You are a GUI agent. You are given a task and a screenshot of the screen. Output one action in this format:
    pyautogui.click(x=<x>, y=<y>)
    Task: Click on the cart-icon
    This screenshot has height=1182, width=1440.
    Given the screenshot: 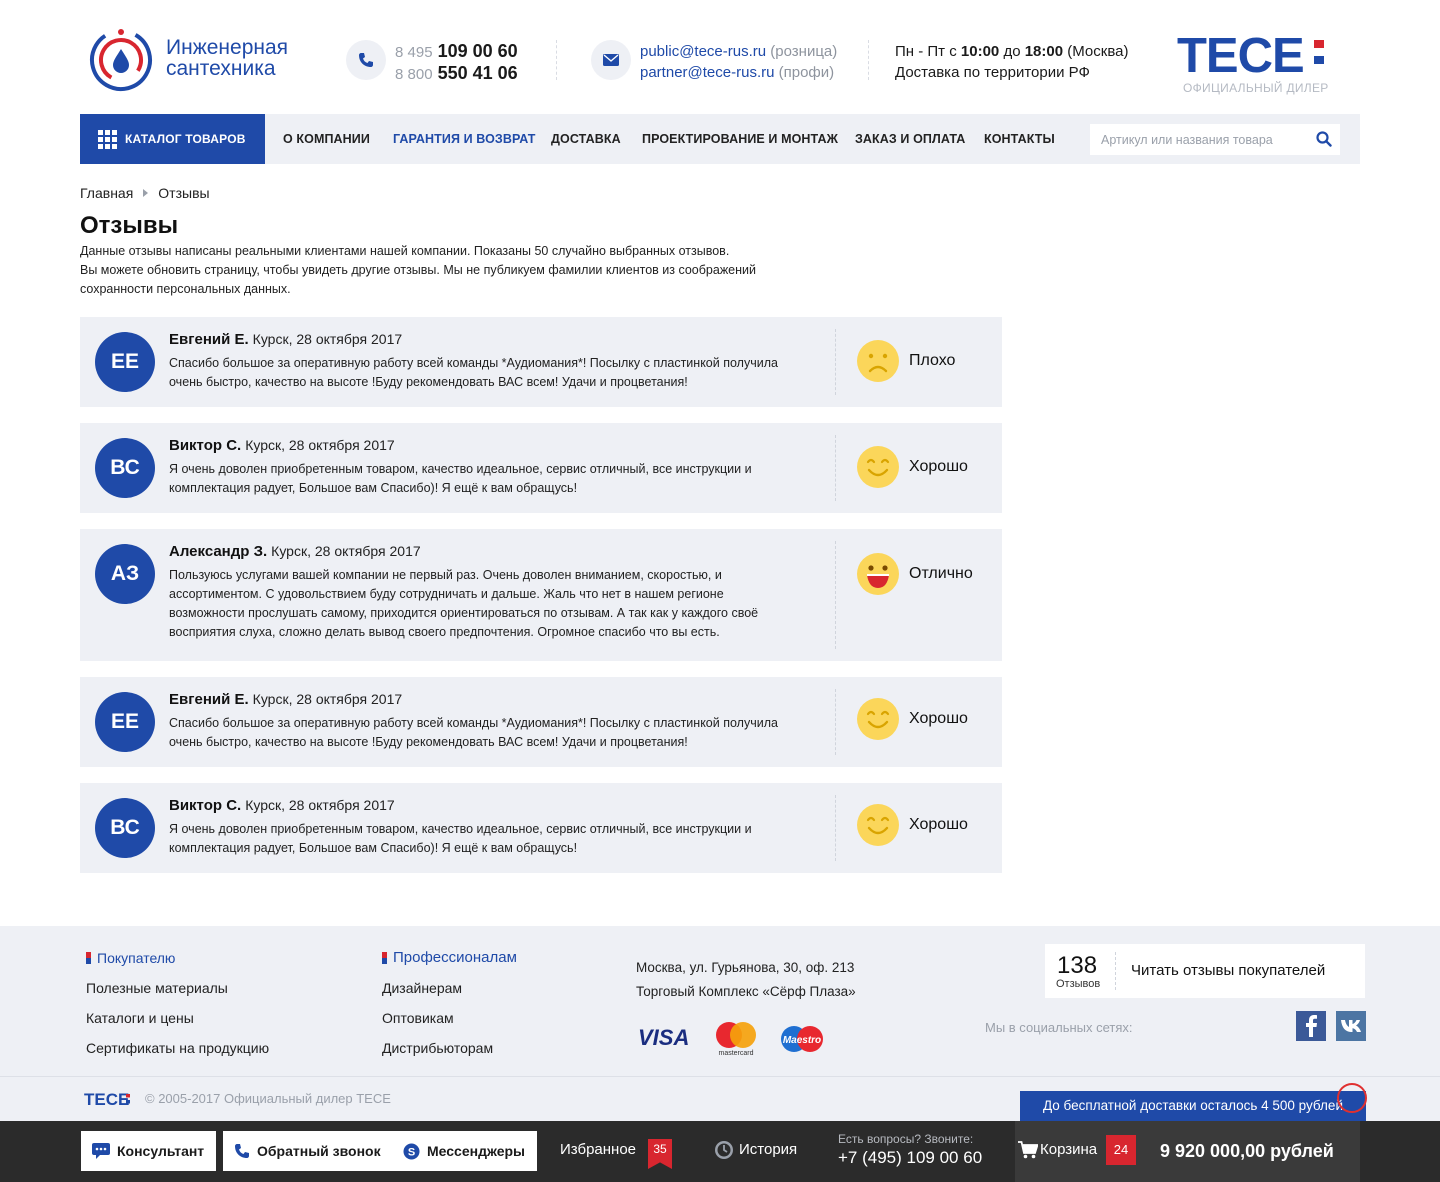 What is the action you would take?
    pyautogui.click(x=1028, y=1152)
    